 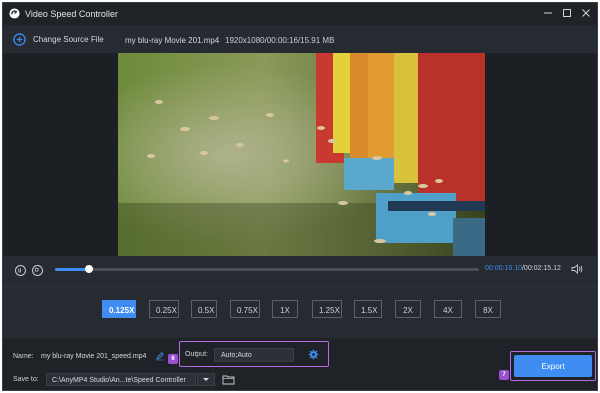 What do you see at coordinates (245, 309) in the screenshot?
I see `speed-button-0-75x: 0.75X` at bounding box center [245, 309].